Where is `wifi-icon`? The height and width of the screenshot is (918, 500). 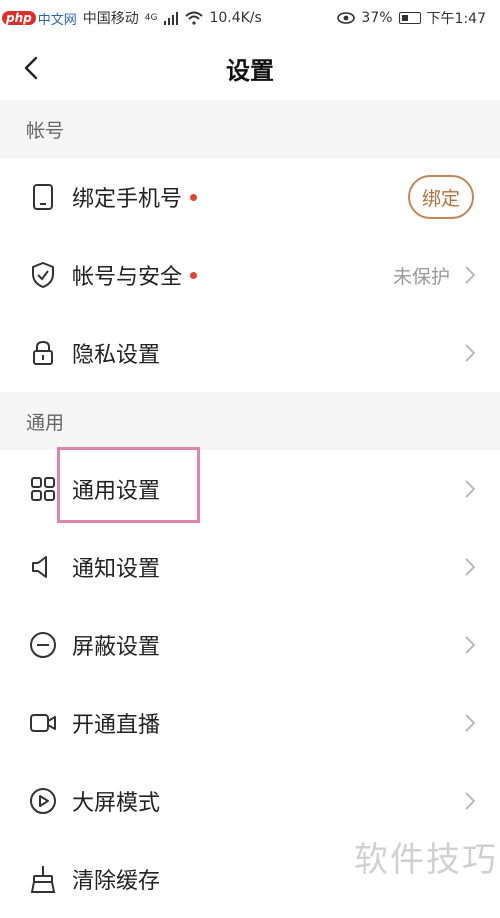 wifi-icon is located at coordinates (194, 18).